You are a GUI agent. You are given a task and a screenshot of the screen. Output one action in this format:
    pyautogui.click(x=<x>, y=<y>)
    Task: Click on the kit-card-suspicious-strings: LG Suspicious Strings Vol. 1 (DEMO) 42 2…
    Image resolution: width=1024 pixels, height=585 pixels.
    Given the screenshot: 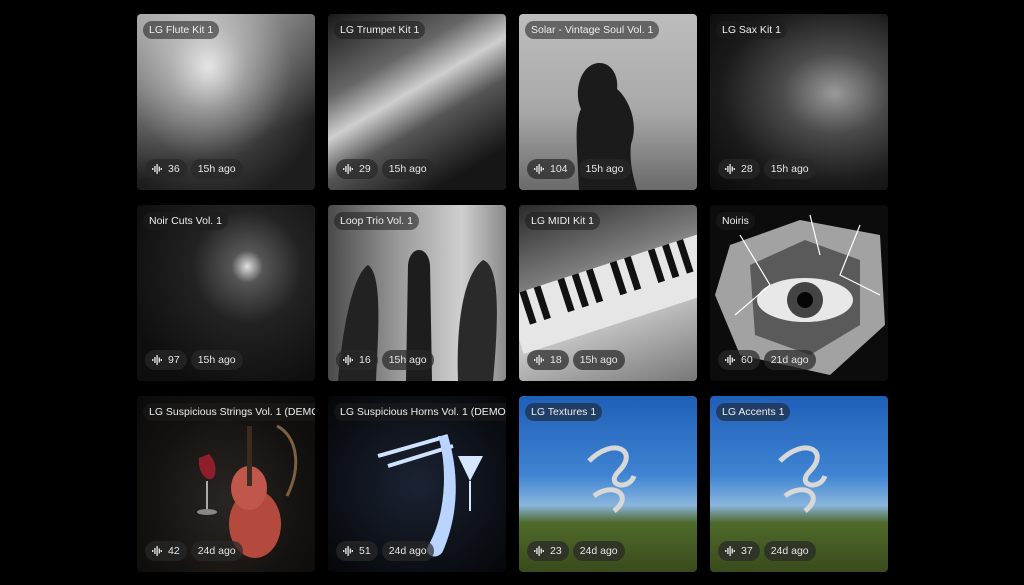 What is the action you would take?
    pyautogui.click(x=226, y=484)
    